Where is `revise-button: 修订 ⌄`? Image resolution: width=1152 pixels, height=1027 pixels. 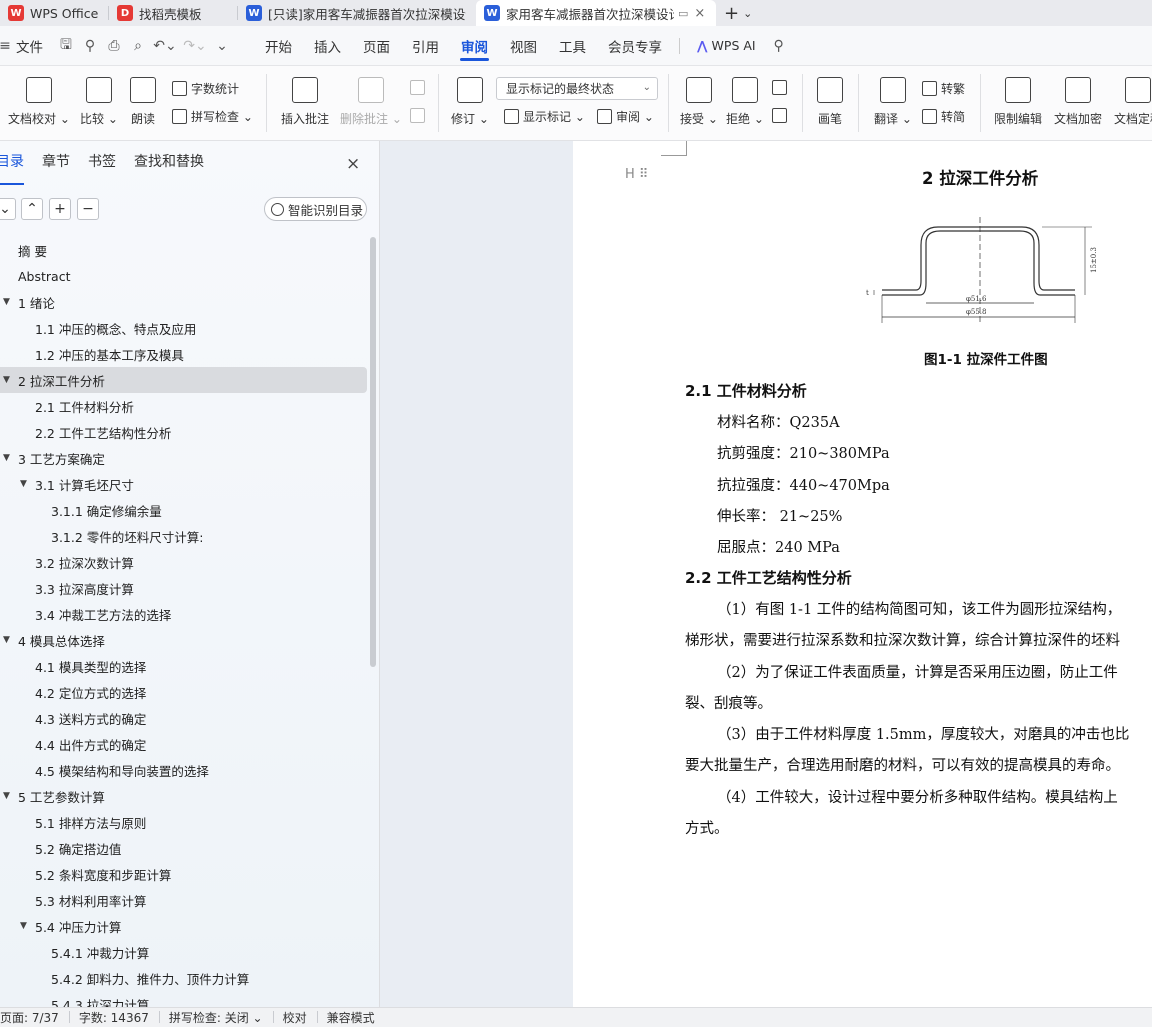 revise-button: 修订 ⌄ is located at coordinates (470, 102).